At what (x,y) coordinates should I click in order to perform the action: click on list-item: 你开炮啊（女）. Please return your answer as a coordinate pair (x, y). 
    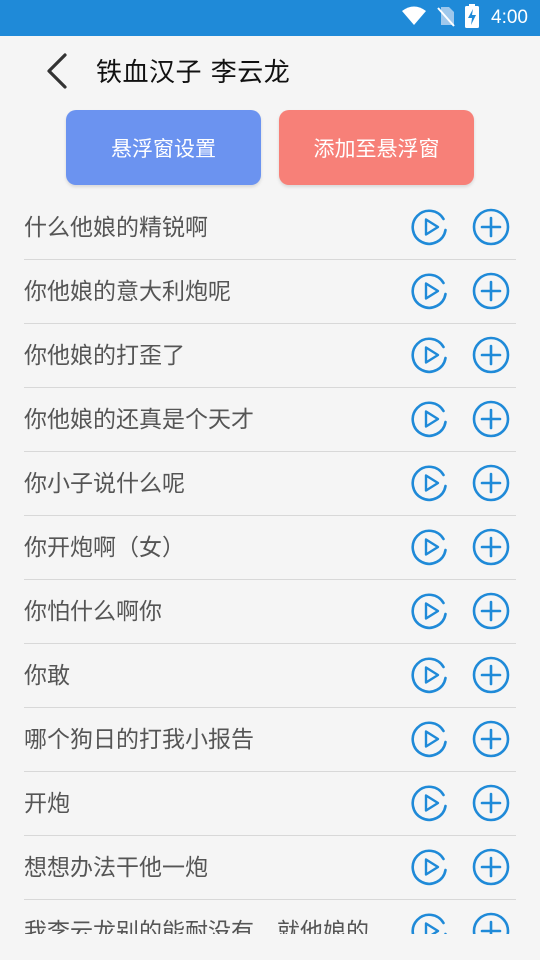
    Looking at the image, I should click on (270, 548).